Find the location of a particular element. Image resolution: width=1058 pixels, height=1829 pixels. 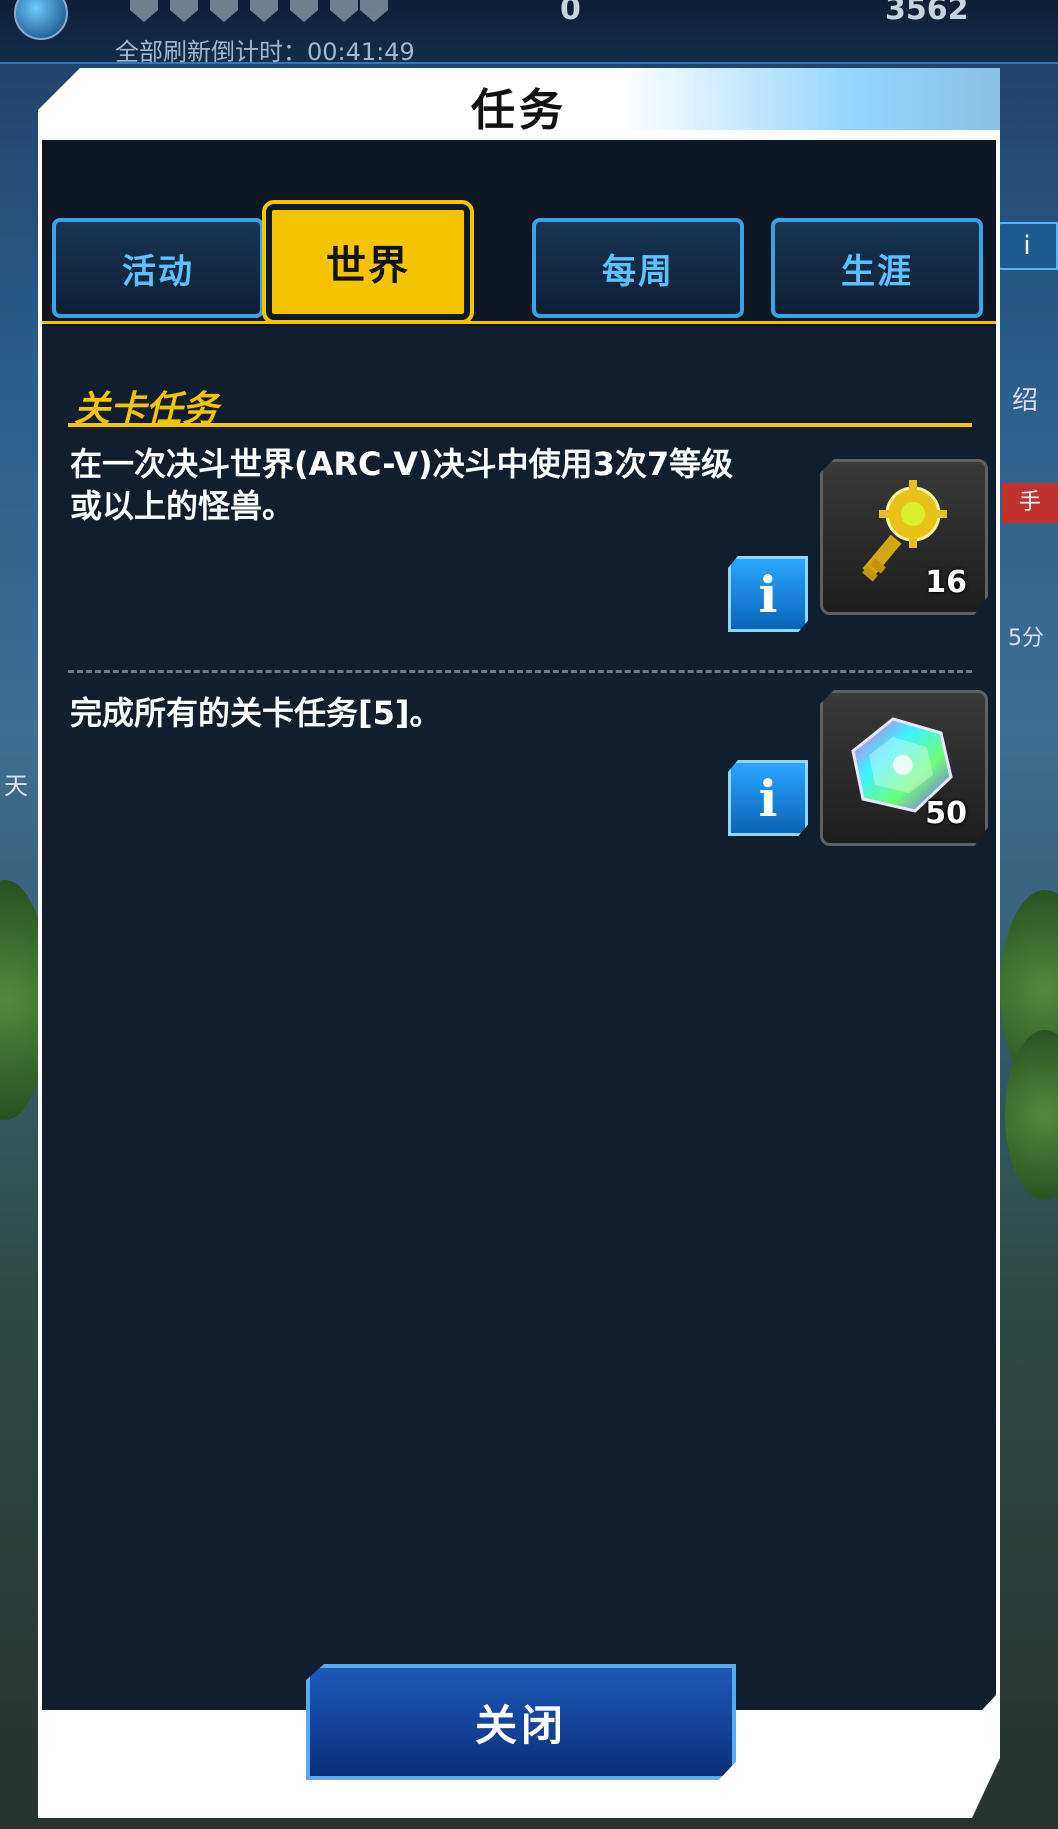

side-label: 5分 is located at coordinates (1026, 638).